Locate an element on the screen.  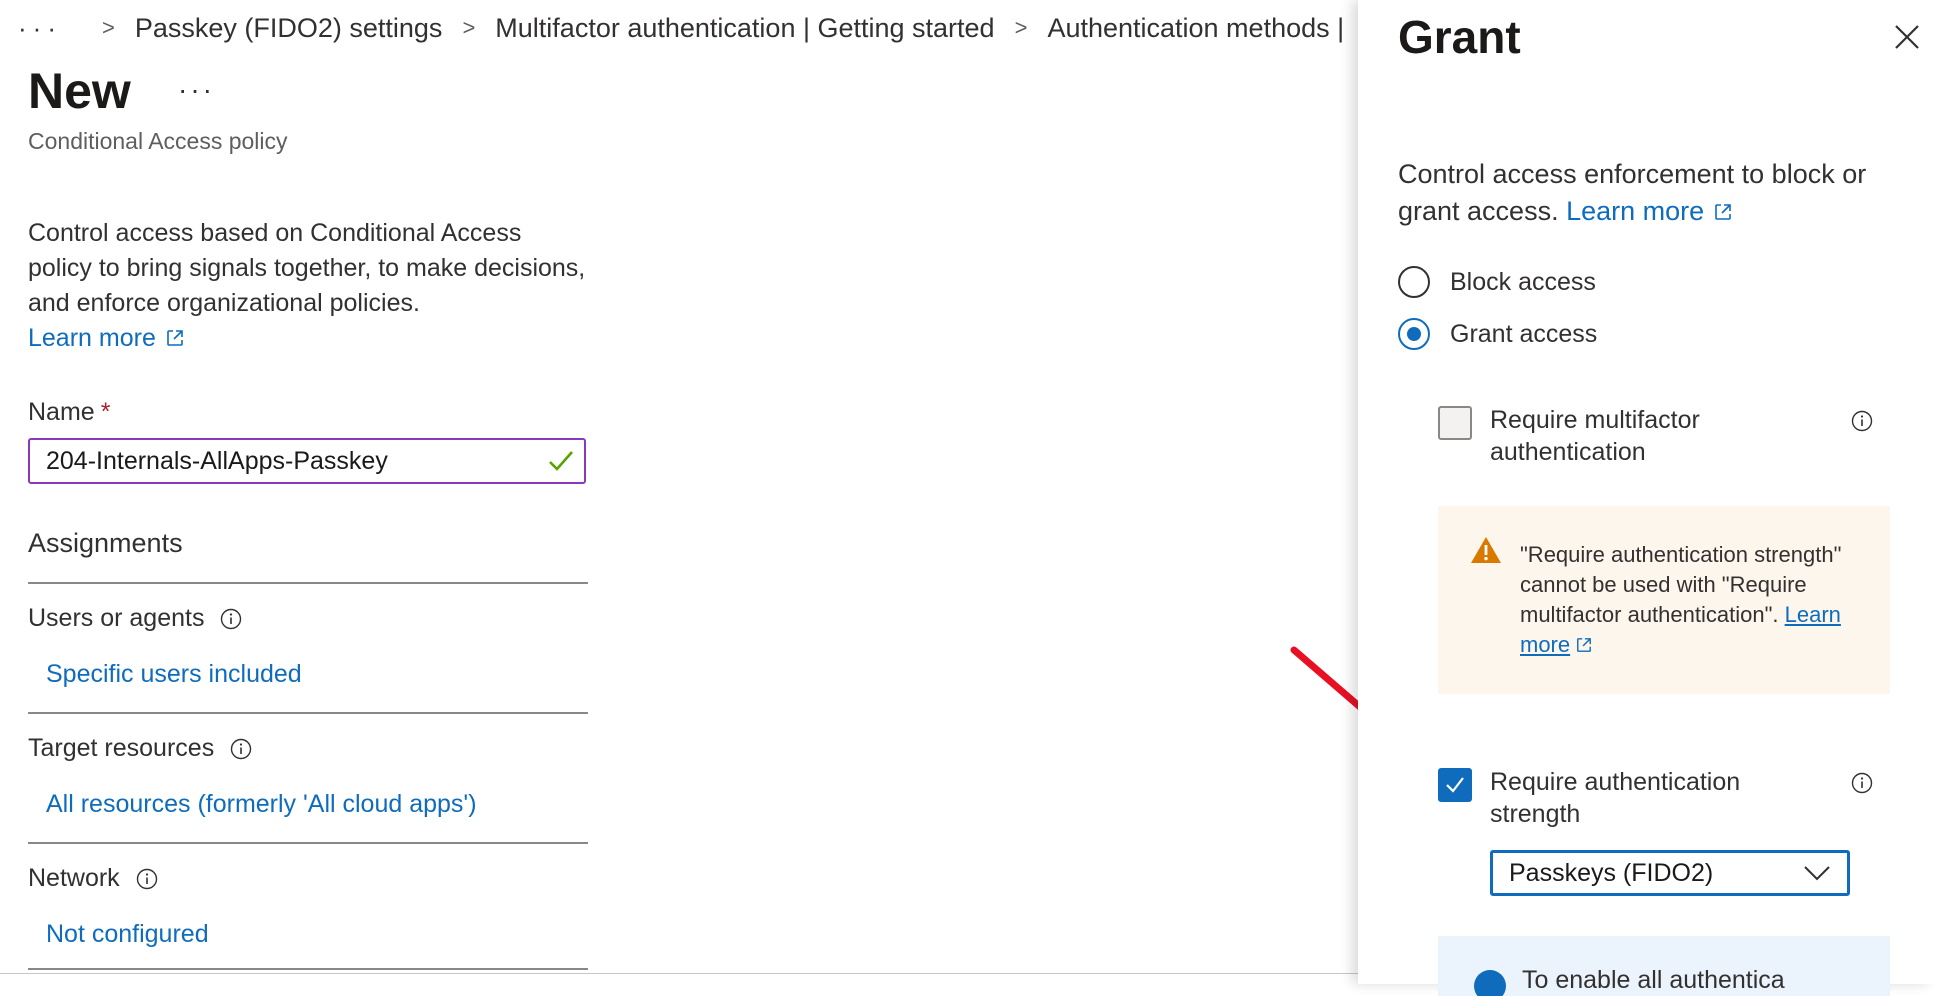
auth-strength-selected-value: Passkeys (FIDO2) is located at coordinates (1611, 872).